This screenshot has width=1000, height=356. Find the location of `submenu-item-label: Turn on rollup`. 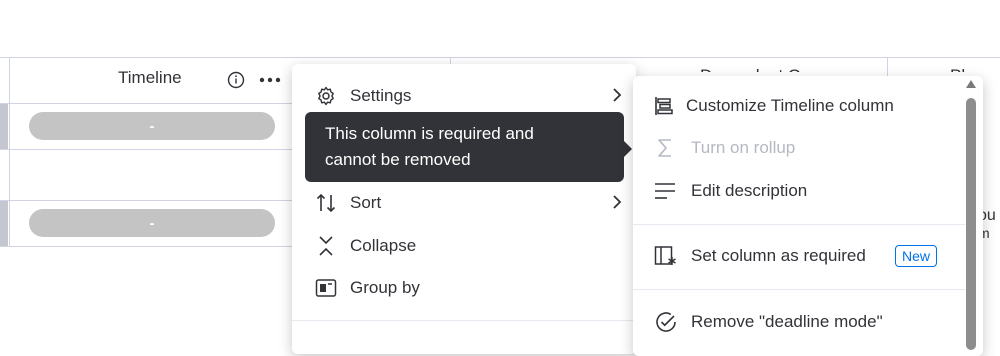

submenu-item-label: Turn on rollup is located at coordinates (743, 147).